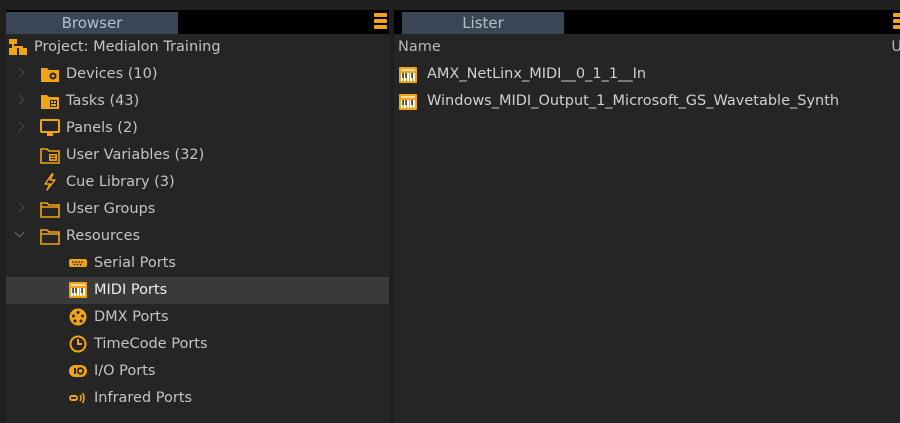 This screenshot has width=900, height=423. Describe the element at coordinates (647, 47) in the screenshot. I see `column-header-name: Name U` at that location.